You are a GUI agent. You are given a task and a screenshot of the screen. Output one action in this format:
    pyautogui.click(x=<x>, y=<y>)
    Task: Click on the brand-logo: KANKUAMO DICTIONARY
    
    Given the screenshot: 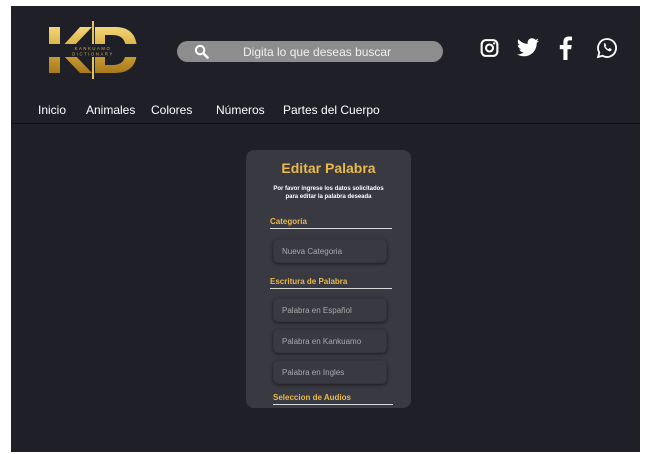 What is the action you would take?
    pyautogui.click(x=93, y=50)
    